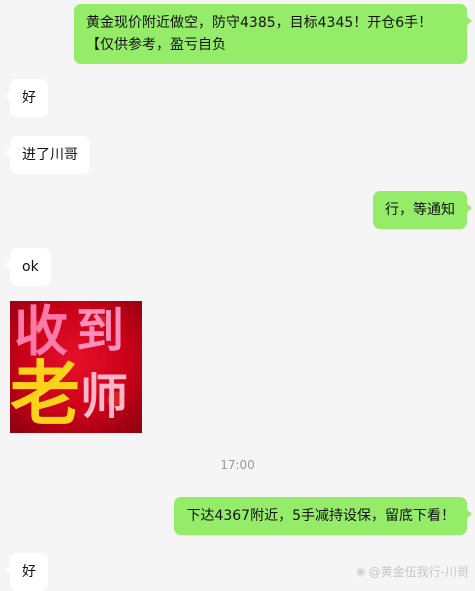  Describe the element at coordinates (237, 465) in the screenshot. I see `timestamp: 17:00` at that location.